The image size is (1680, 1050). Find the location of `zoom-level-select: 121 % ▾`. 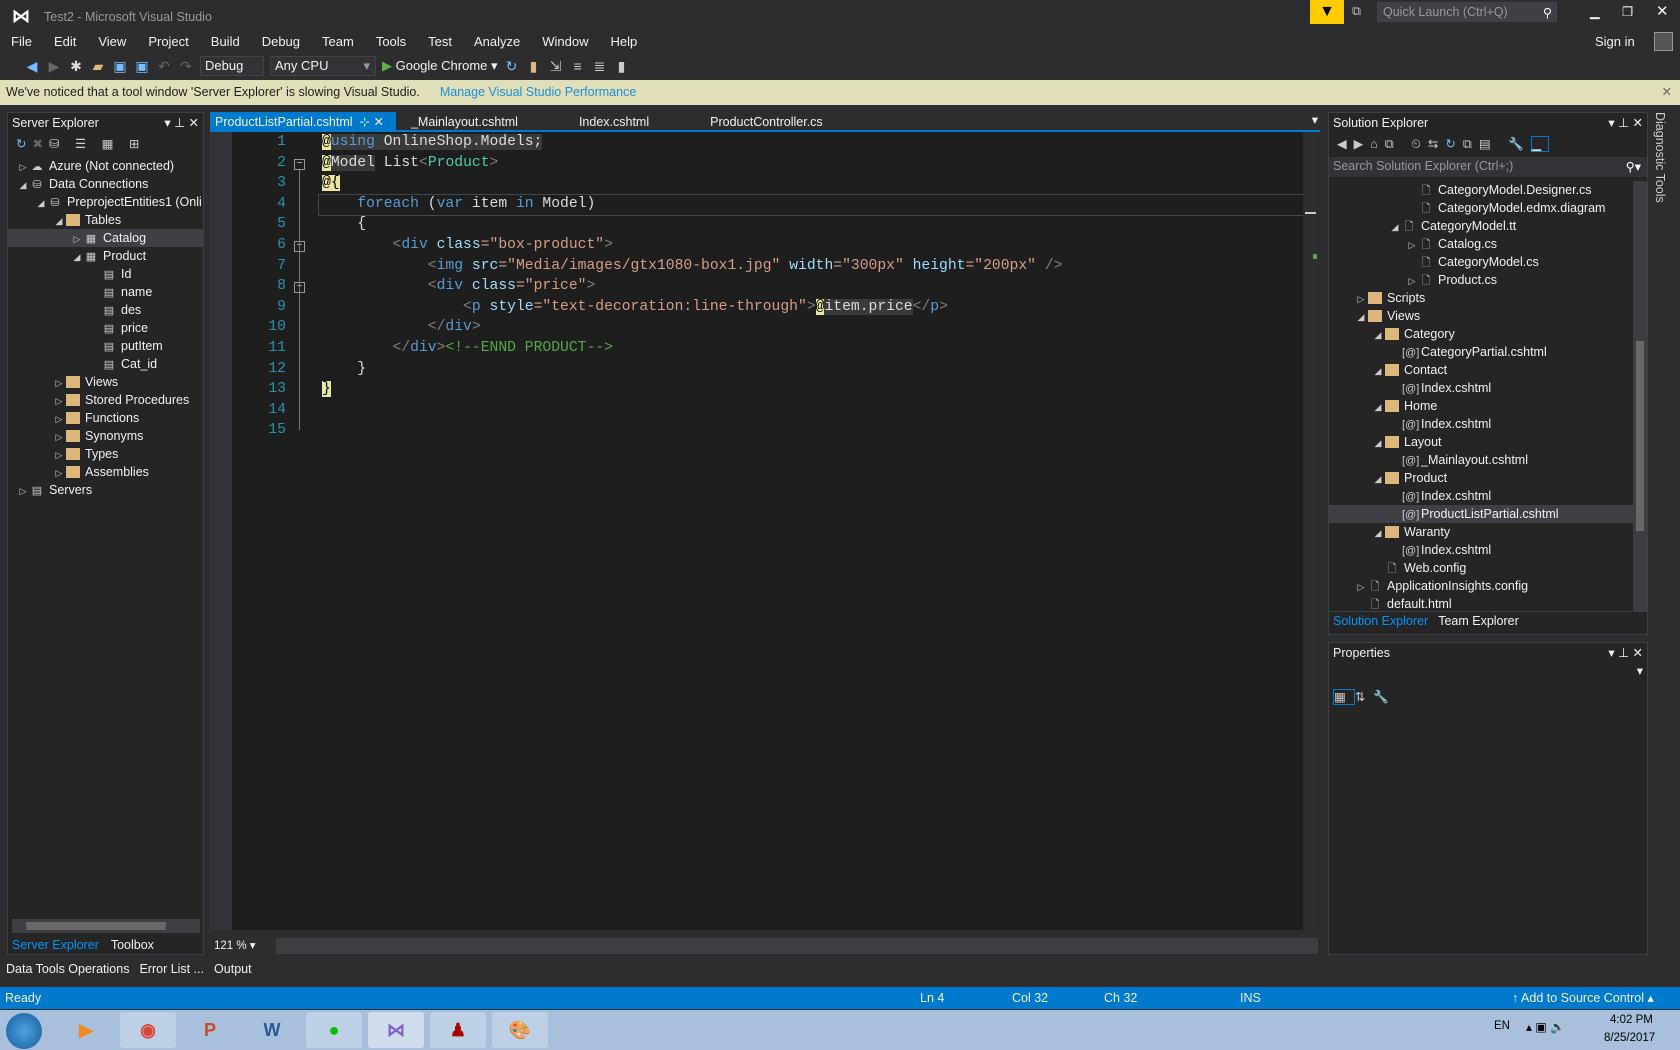

zoom-level-select: 121 % ▾ is located at coordinates (243, 946).